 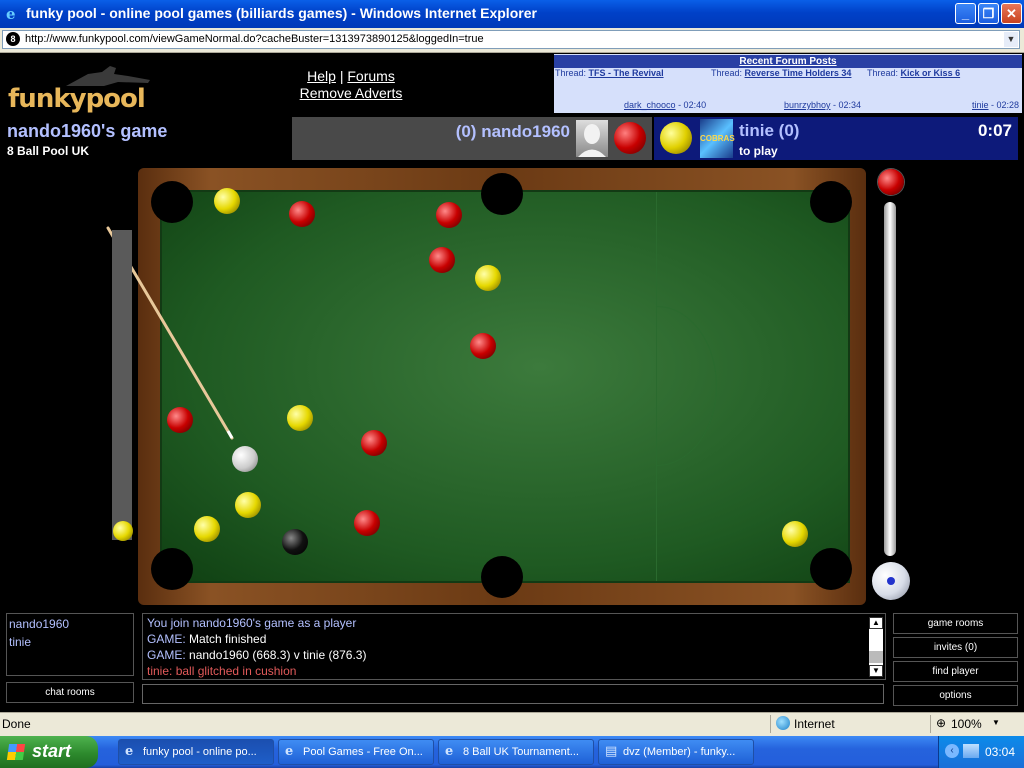 I want to click on forum-panel-title: Recent Forum Posts, so click(x=788, y=61).